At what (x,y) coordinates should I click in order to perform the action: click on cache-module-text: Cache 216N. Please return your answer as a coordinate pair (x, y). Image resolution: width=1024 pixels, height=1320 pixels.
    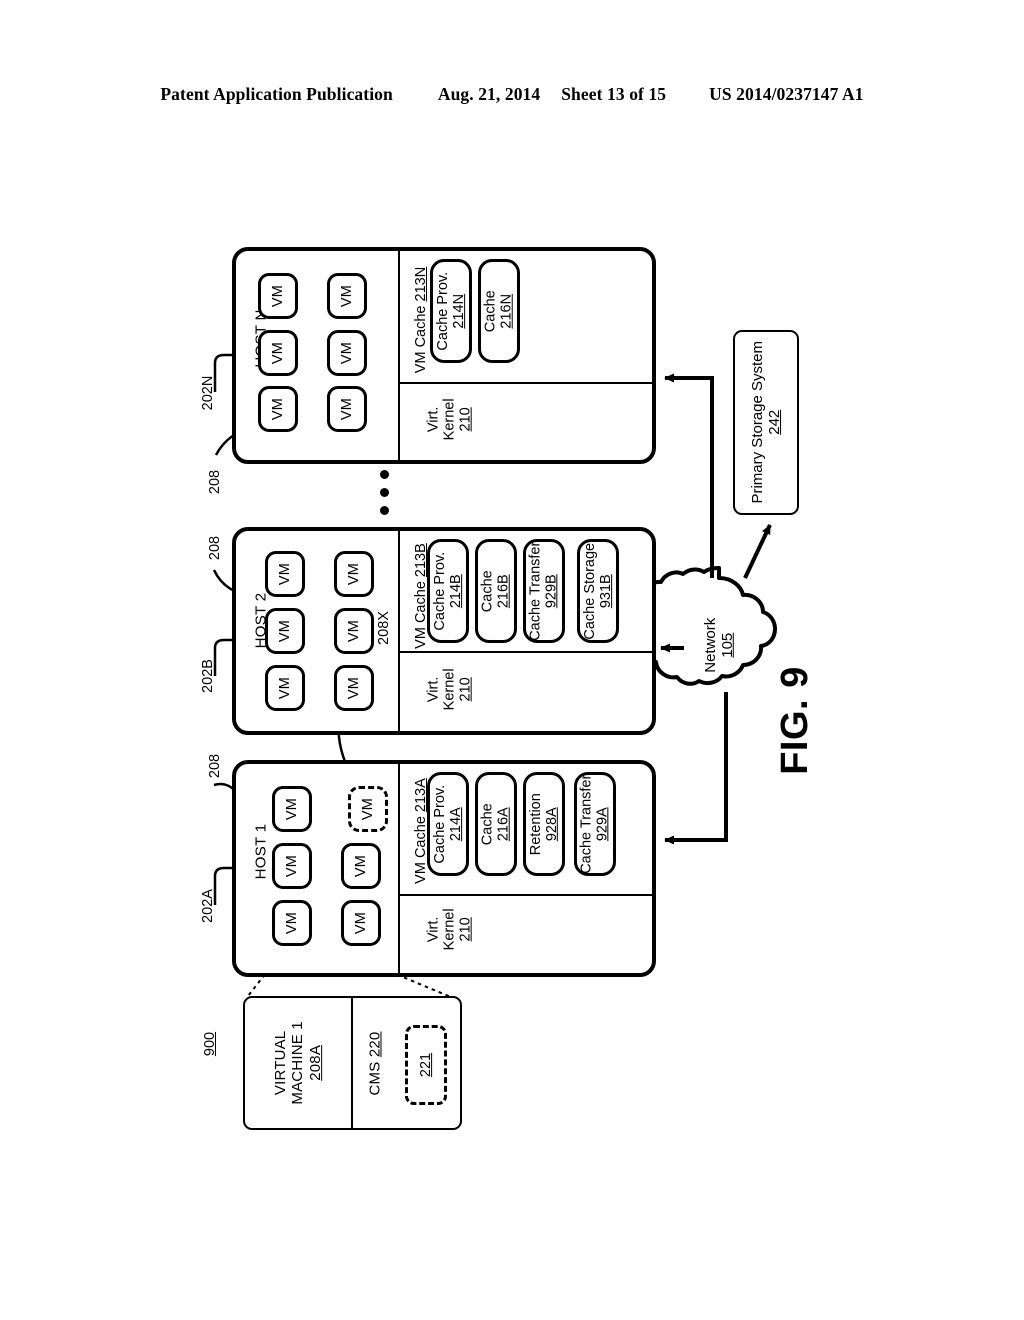
    Looking at the image, I should click on (499, 311).